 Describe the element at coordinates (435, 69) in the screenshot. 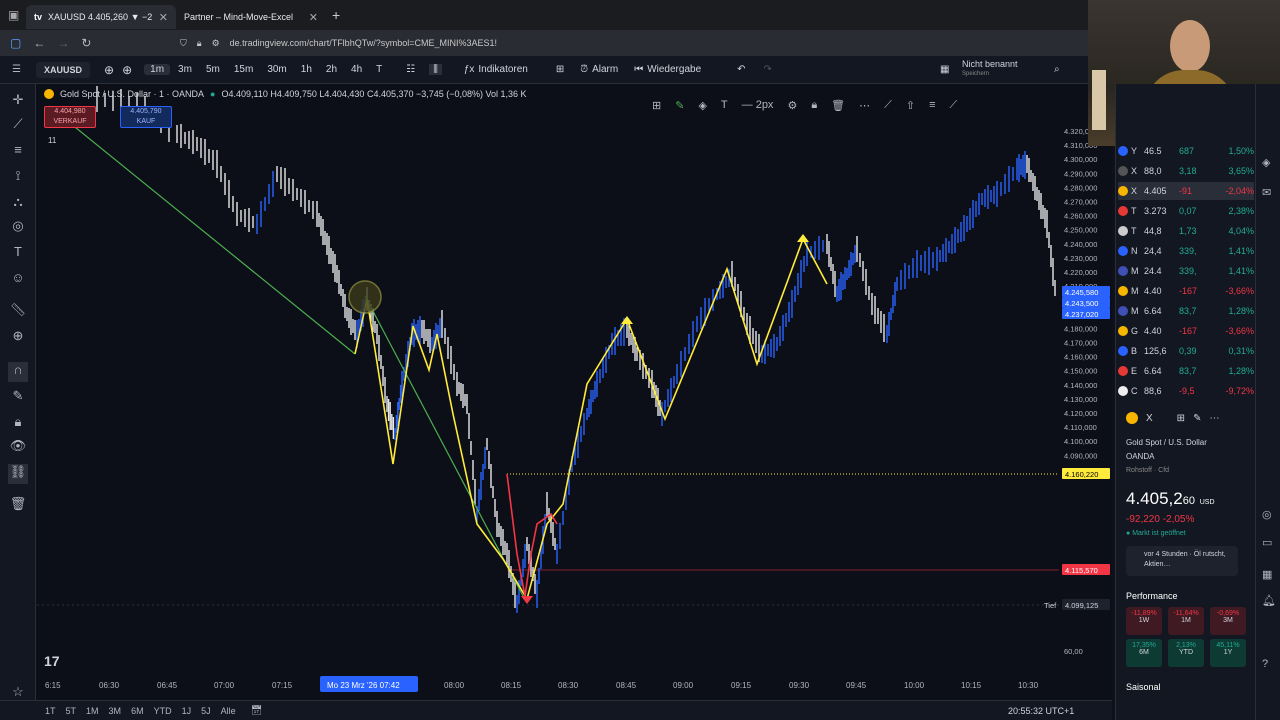

I see `candle-type-icon: ⫼` at that location.